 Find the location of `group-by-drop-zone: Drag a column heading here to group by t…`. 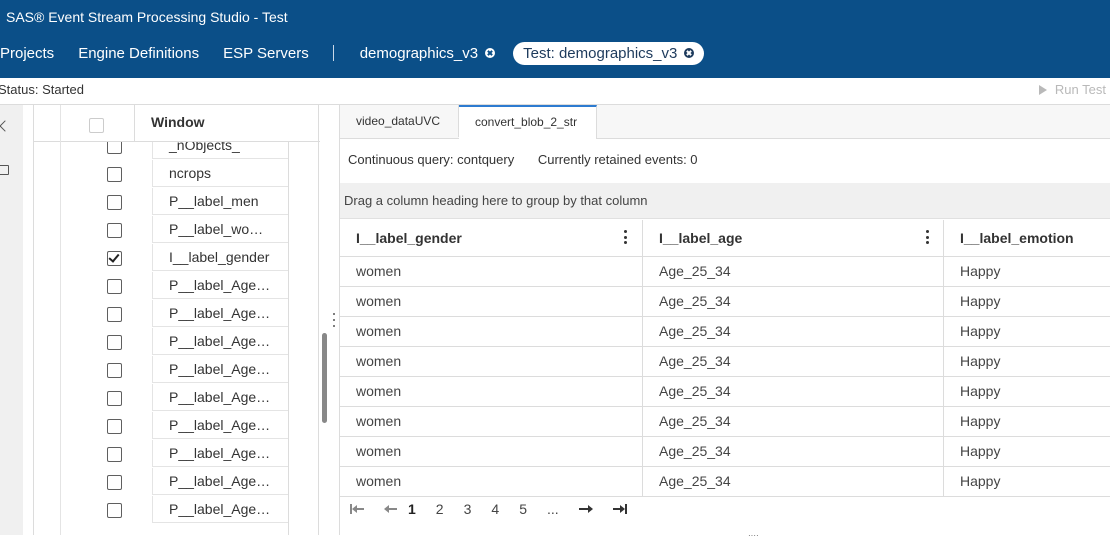

group-by-drop-zone: Drag a column heading here to group by t… is located at coordinates (725, 201).